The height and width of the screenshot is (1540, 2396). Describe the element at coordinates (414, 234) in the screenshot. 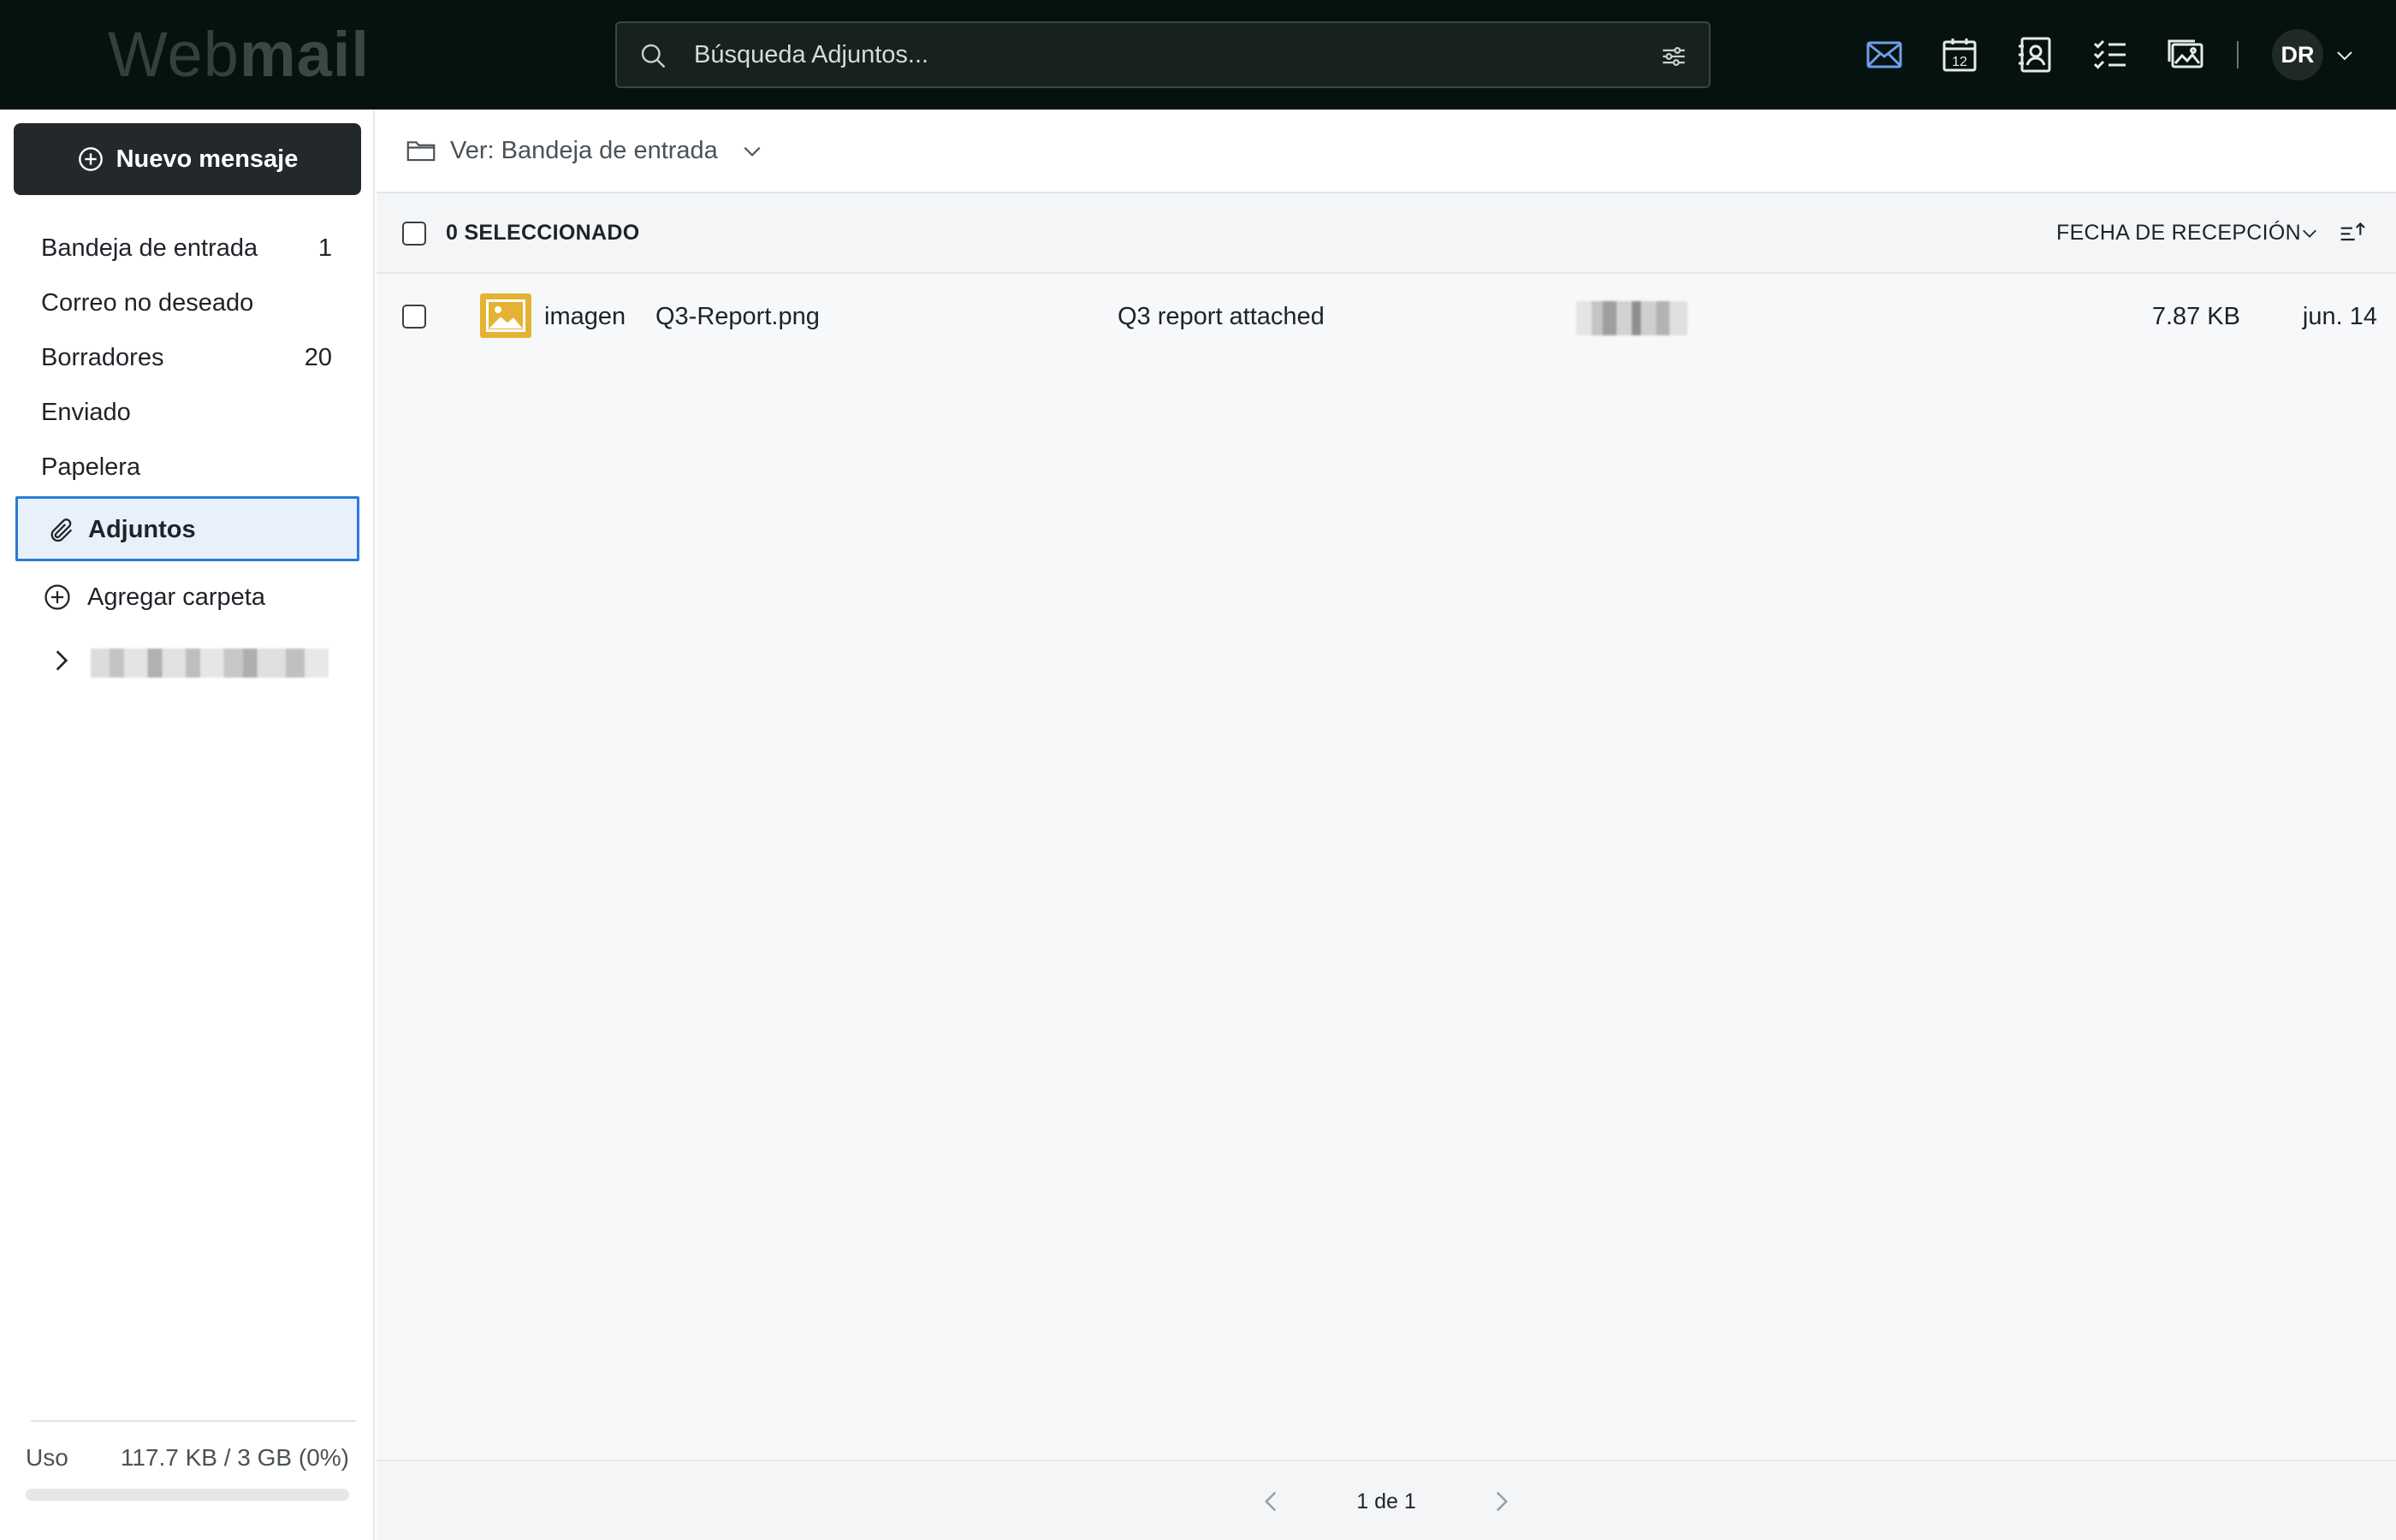

I see `select-all-checkbox` at that location.